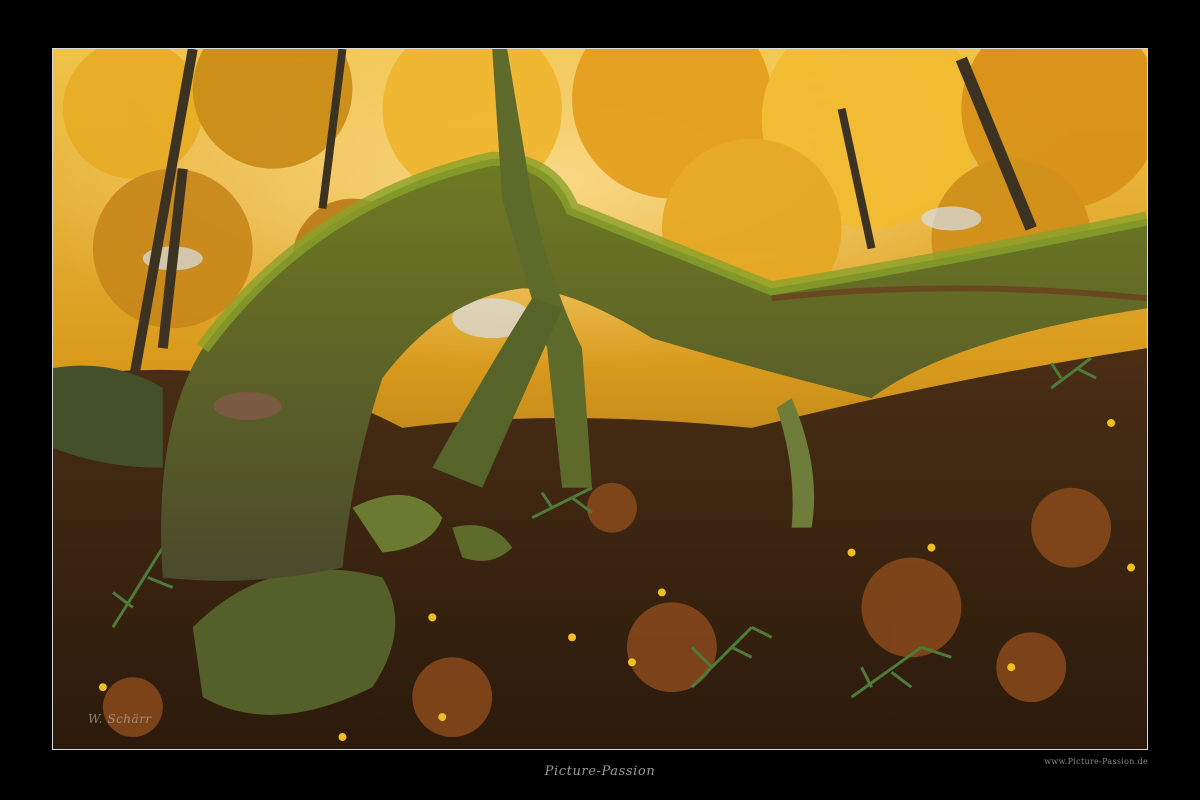 This screenshot has width=1200, height=800. Describe the element at coordinates (1096, 761) in the screenshot. I see `website-url: www.Picture-Passion.de` at that location.